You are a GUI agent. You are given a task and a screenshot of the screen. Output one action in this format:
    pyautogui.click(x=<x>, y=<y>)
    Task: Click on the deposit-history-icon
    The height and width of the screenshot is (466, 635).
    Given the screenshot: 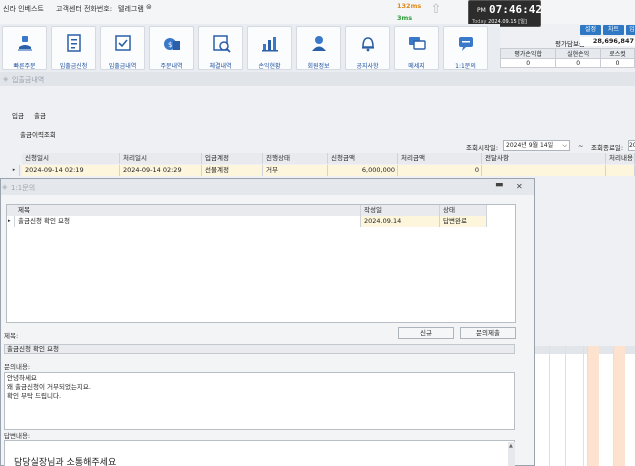 What is the action you would take?
    pyautogui.click(x=123, y=43)
    